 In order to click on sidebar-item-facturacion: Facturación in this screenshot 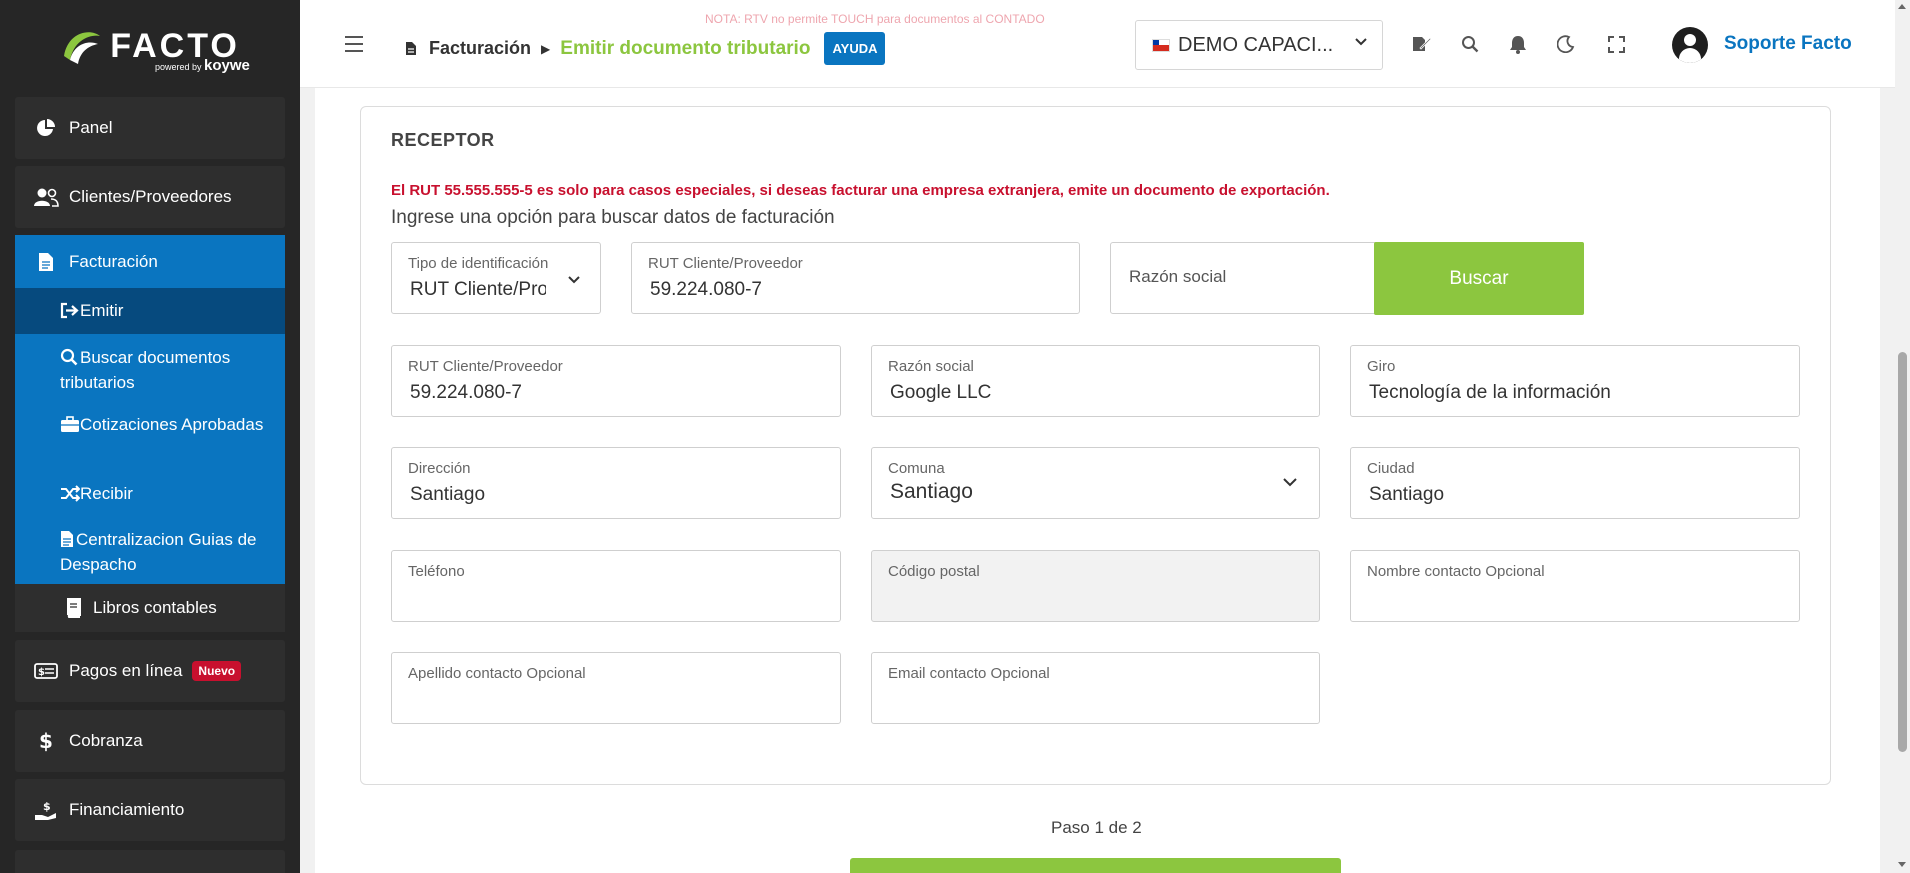, I will do `click(150, 261)`.